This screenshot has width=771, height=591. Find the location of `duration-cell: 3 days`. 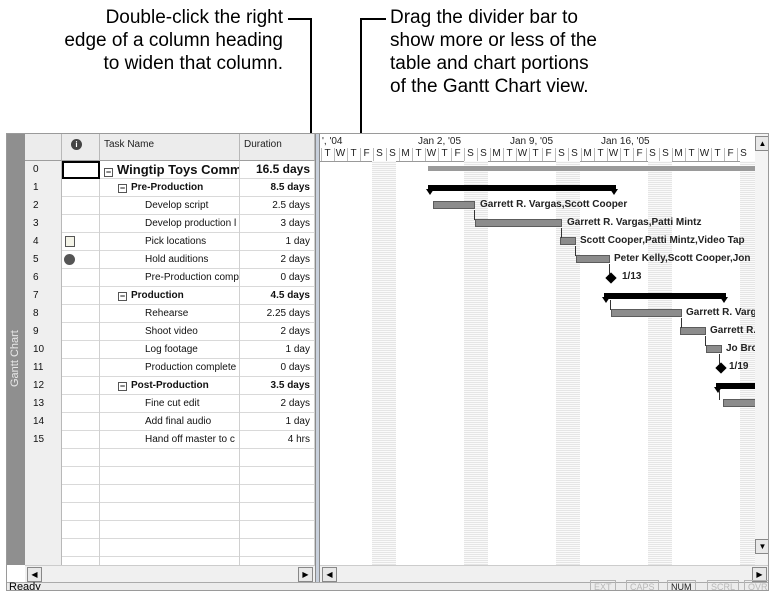

duration-cell: 3 days is located at coordinates (277, 224).